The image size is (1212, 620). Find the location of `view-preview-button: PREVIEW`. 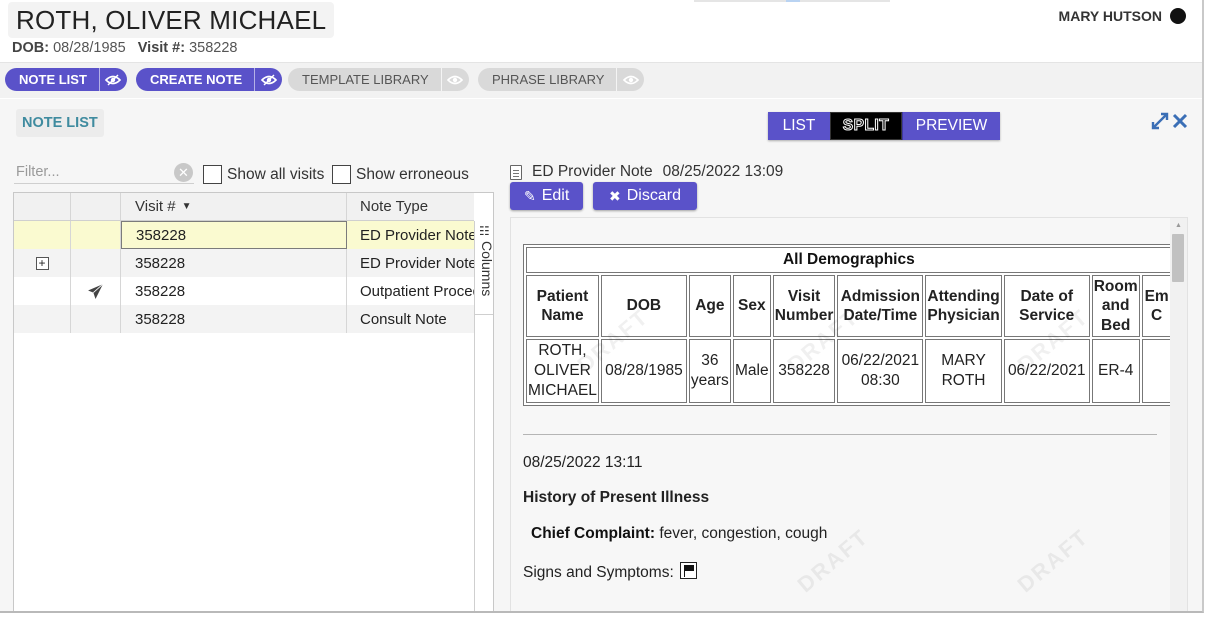

view-preview-button: PREVIEW is located at coordinates (951, 126).